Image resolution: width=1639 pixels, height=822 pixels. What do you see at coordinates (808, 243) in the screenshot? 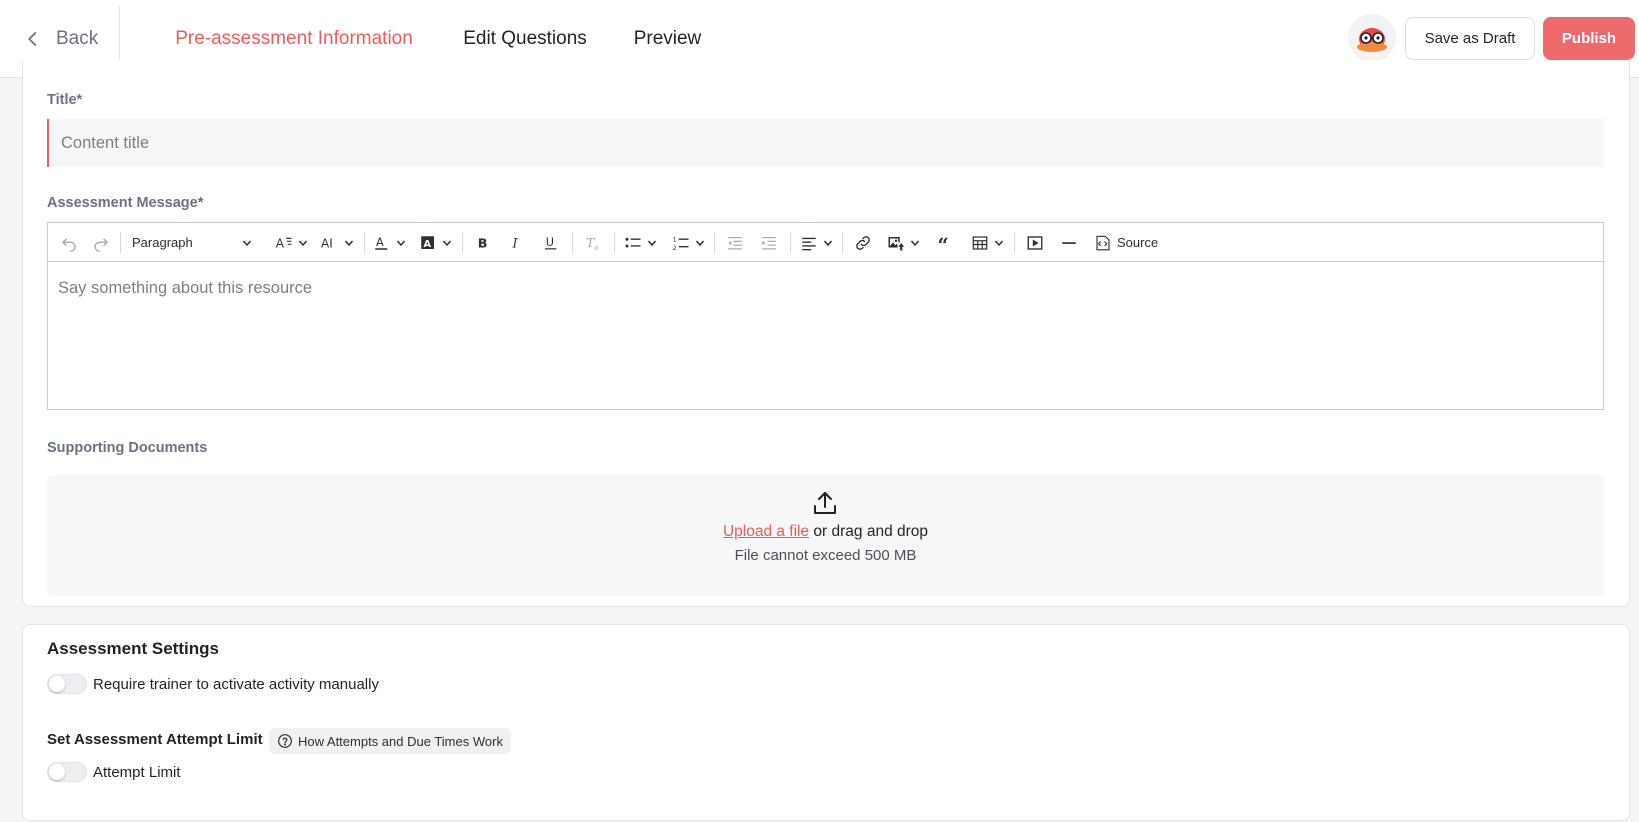
I see `align-left-icon` at bounding box center [808, 243].